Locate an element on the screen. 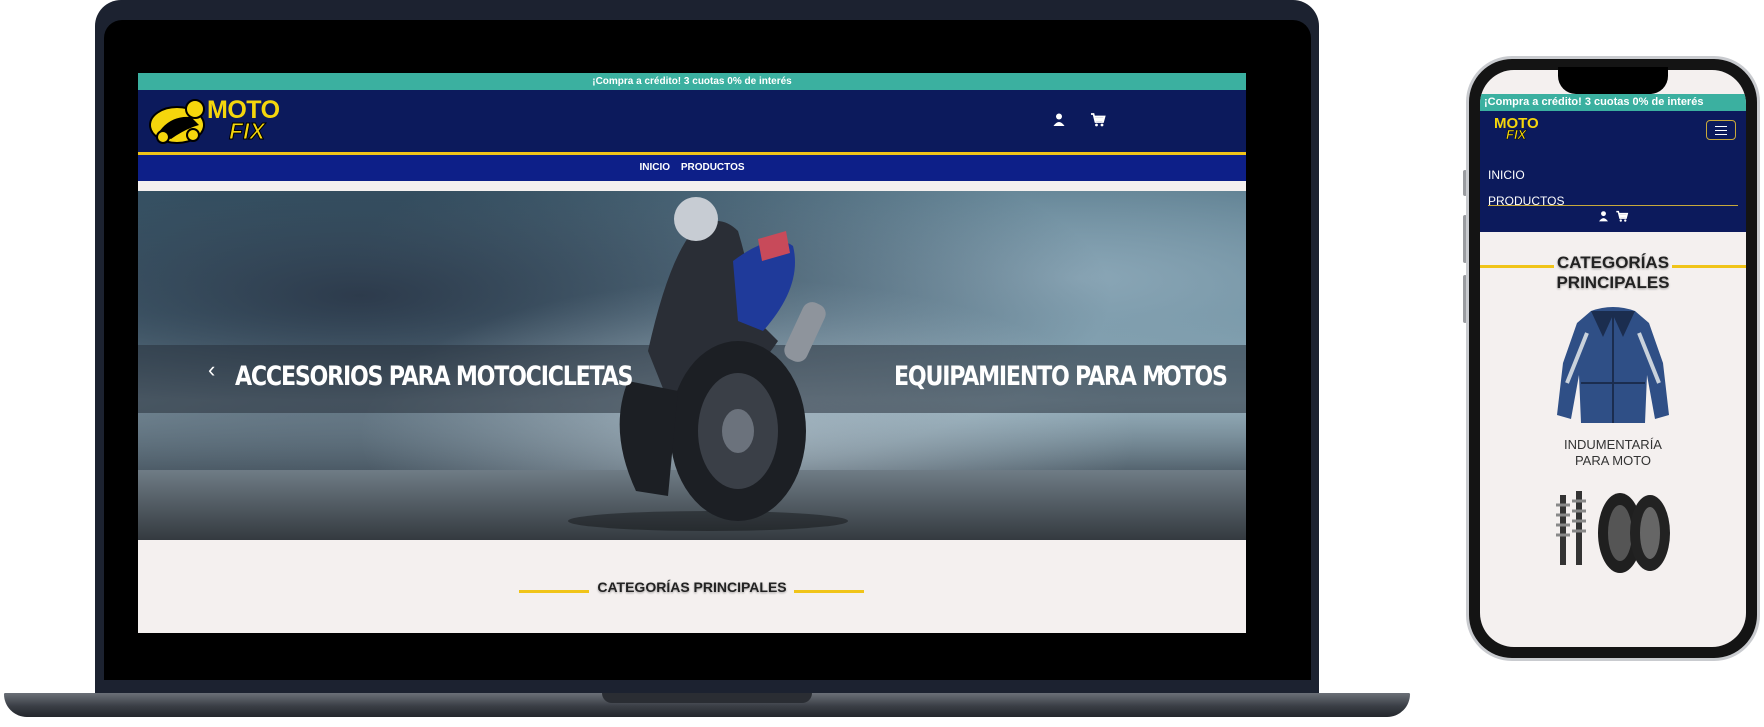 The width and height of the screenshot is (1764, 727). title-divider-right is located at coordinates (829, 591).